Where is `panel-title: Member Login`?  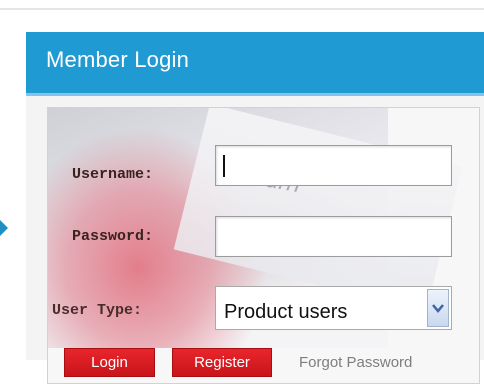
panel-title: Member Login is located at coordinates (118, 59).